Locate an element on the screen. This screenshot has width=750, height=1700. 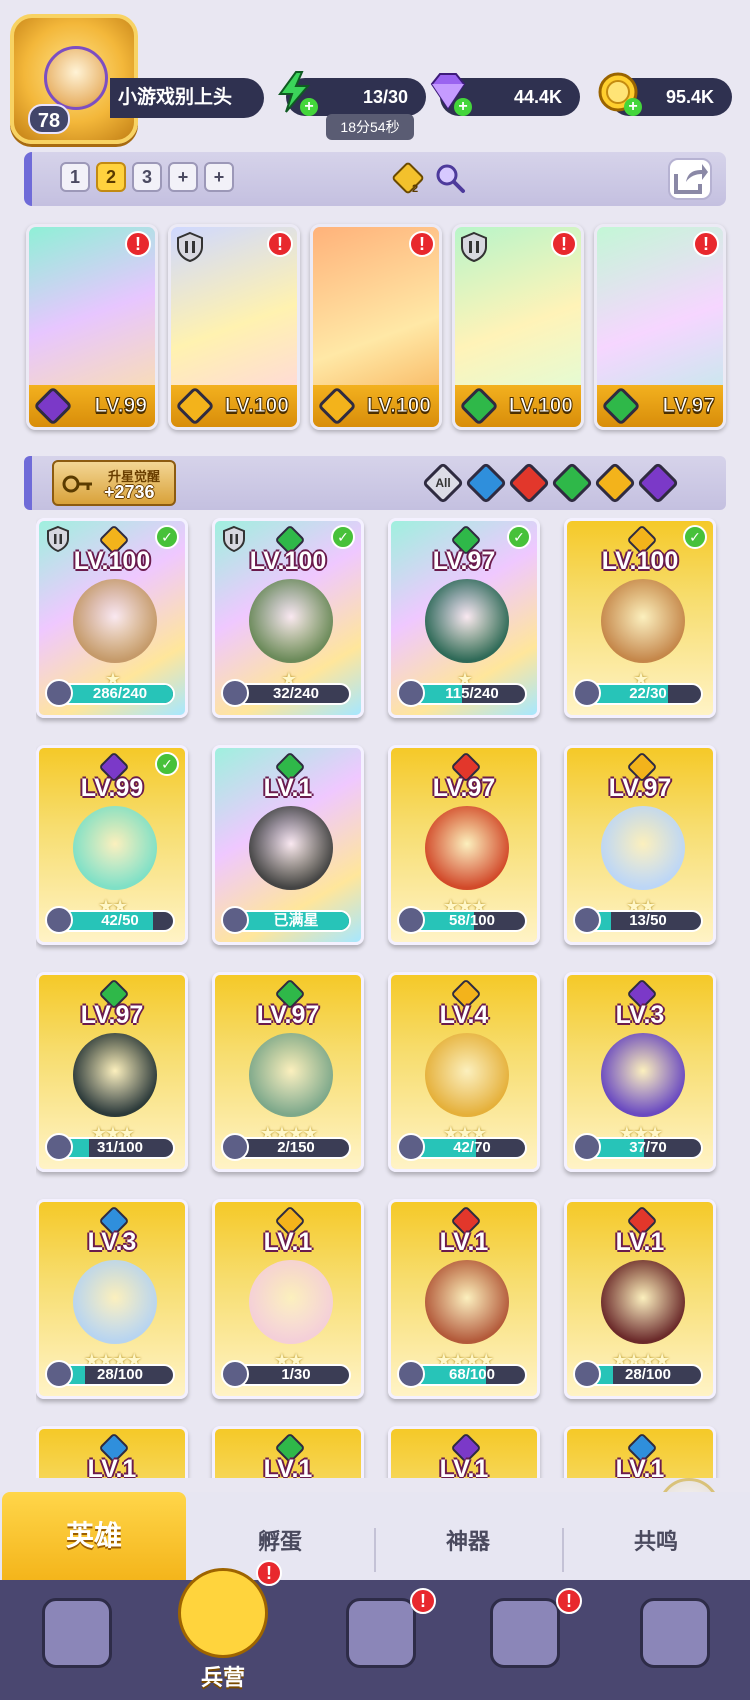
hero-card: LV.99 ★★ 42/50 ✓ is located at coordinates (112, 845).